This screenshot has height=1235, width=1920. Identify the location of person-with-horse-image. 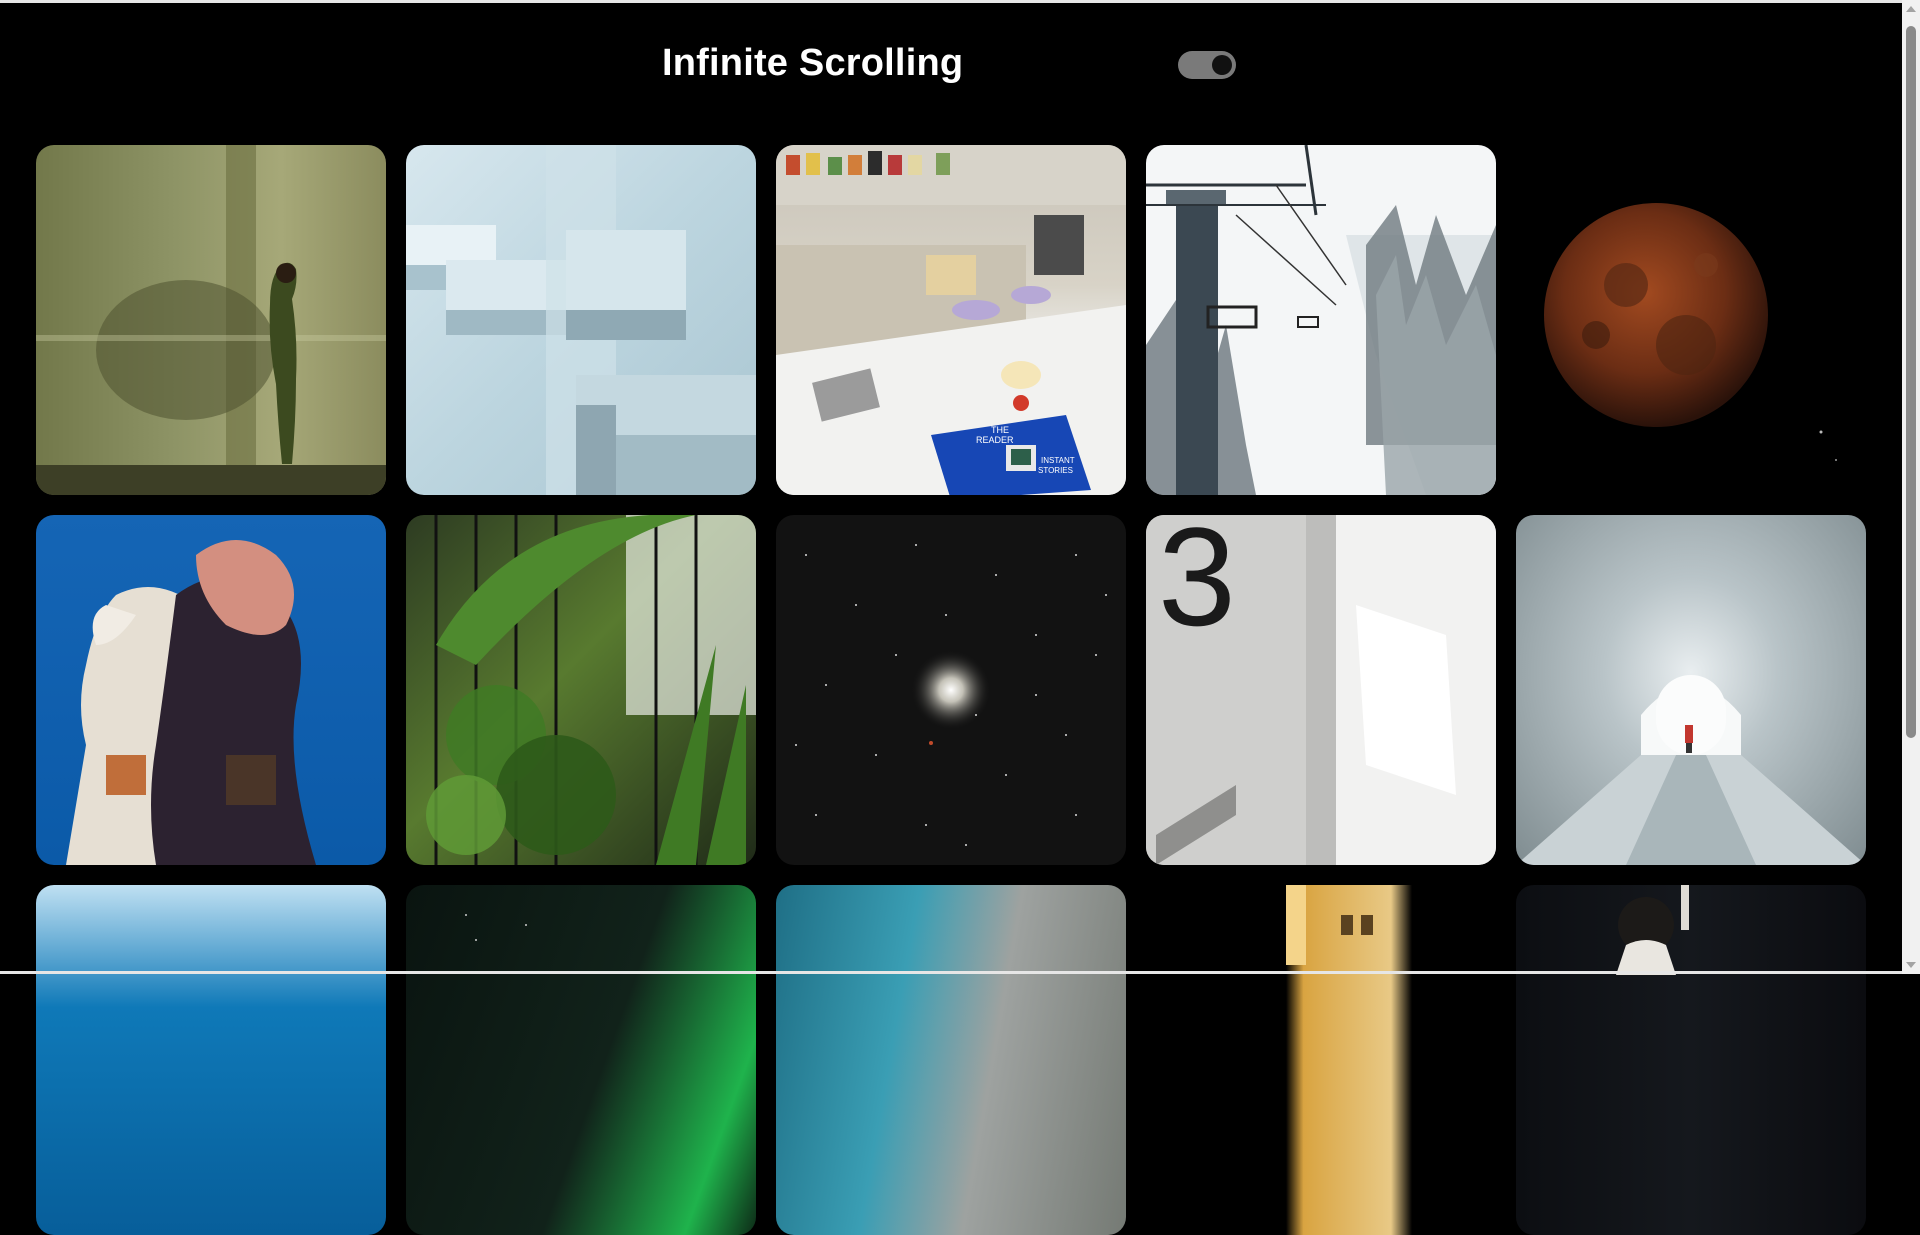
(191, 702).